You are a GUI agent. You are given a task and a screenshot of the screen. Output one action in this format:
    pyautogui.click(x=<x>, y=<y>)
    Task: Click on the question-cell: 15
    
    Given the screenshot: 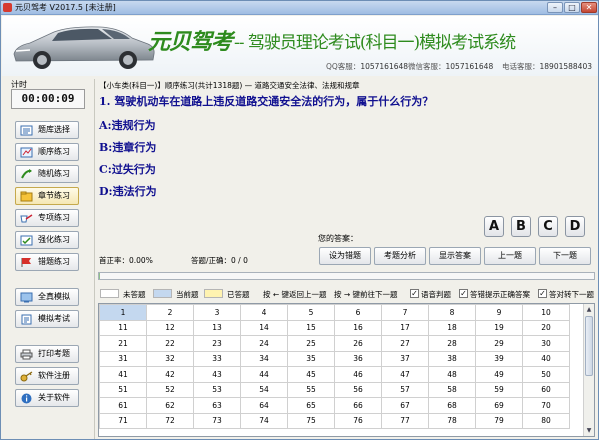 What is the action you would take?
    pyautogui.click(x=311, y=327)
    